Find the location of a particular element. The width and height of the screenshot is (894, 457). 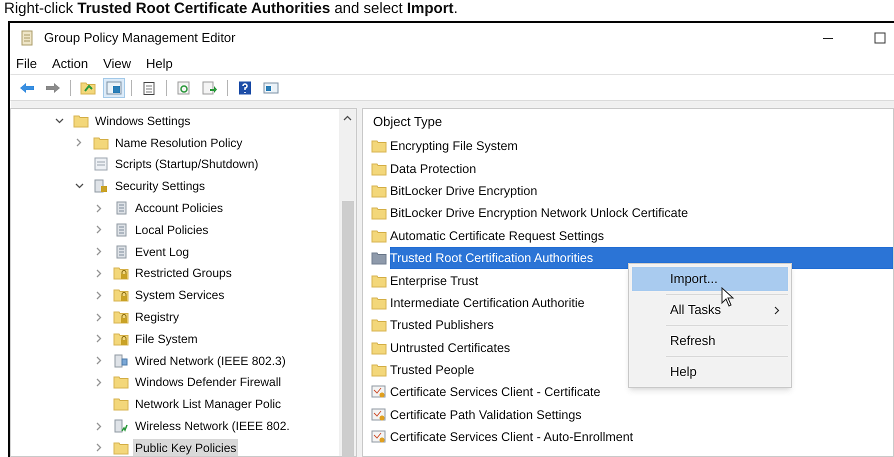

tree-item: File System is located at coordinates (166, 339).